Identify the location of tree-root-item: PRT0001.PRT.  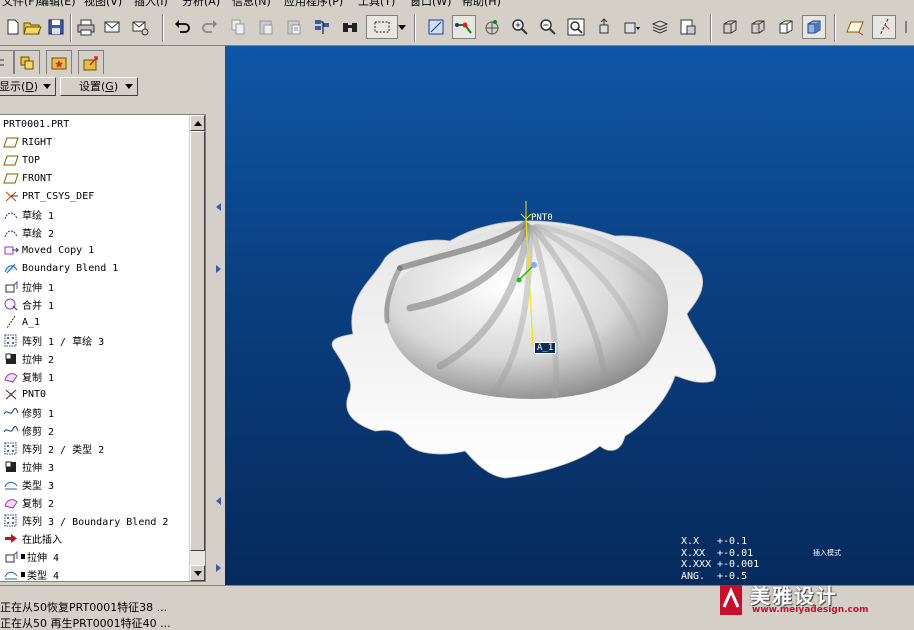
(95, 124).